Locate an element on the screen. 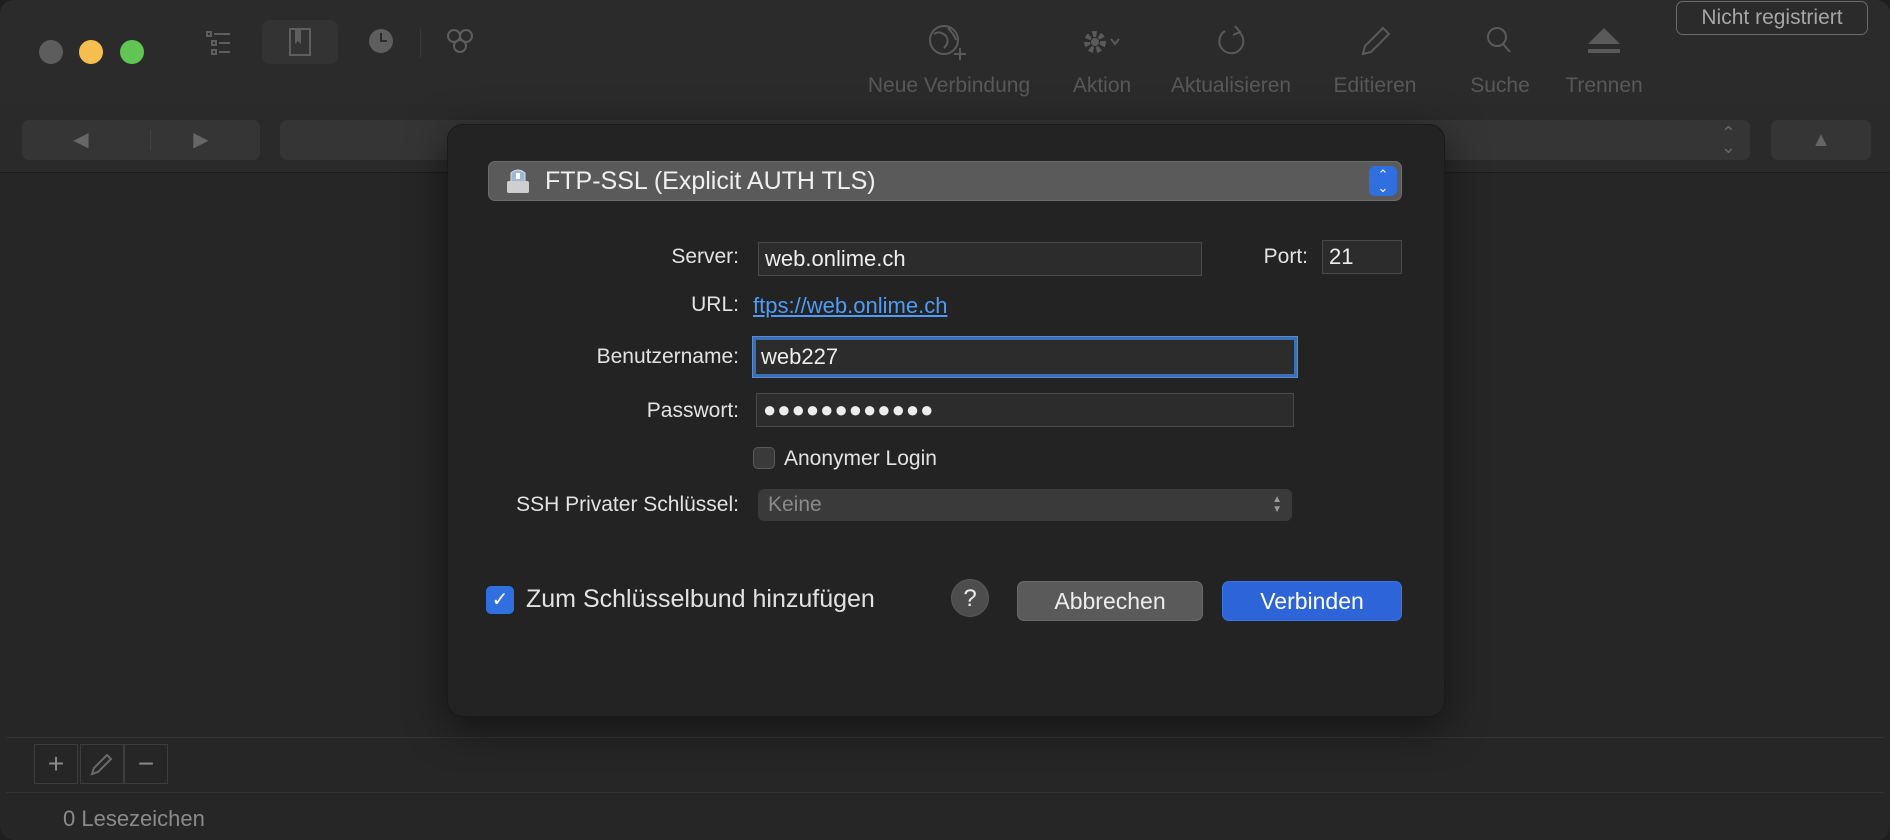  password-label: Passwort: is located at coordinates (692, 410).